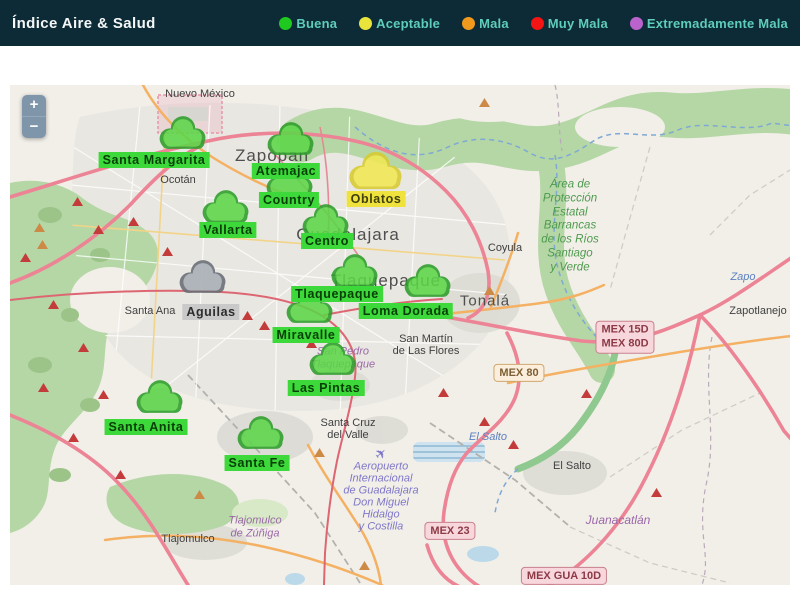 This screenshot has width=800, height=604. I want to click on station-label: Loma Dorada, so click(406, 311).